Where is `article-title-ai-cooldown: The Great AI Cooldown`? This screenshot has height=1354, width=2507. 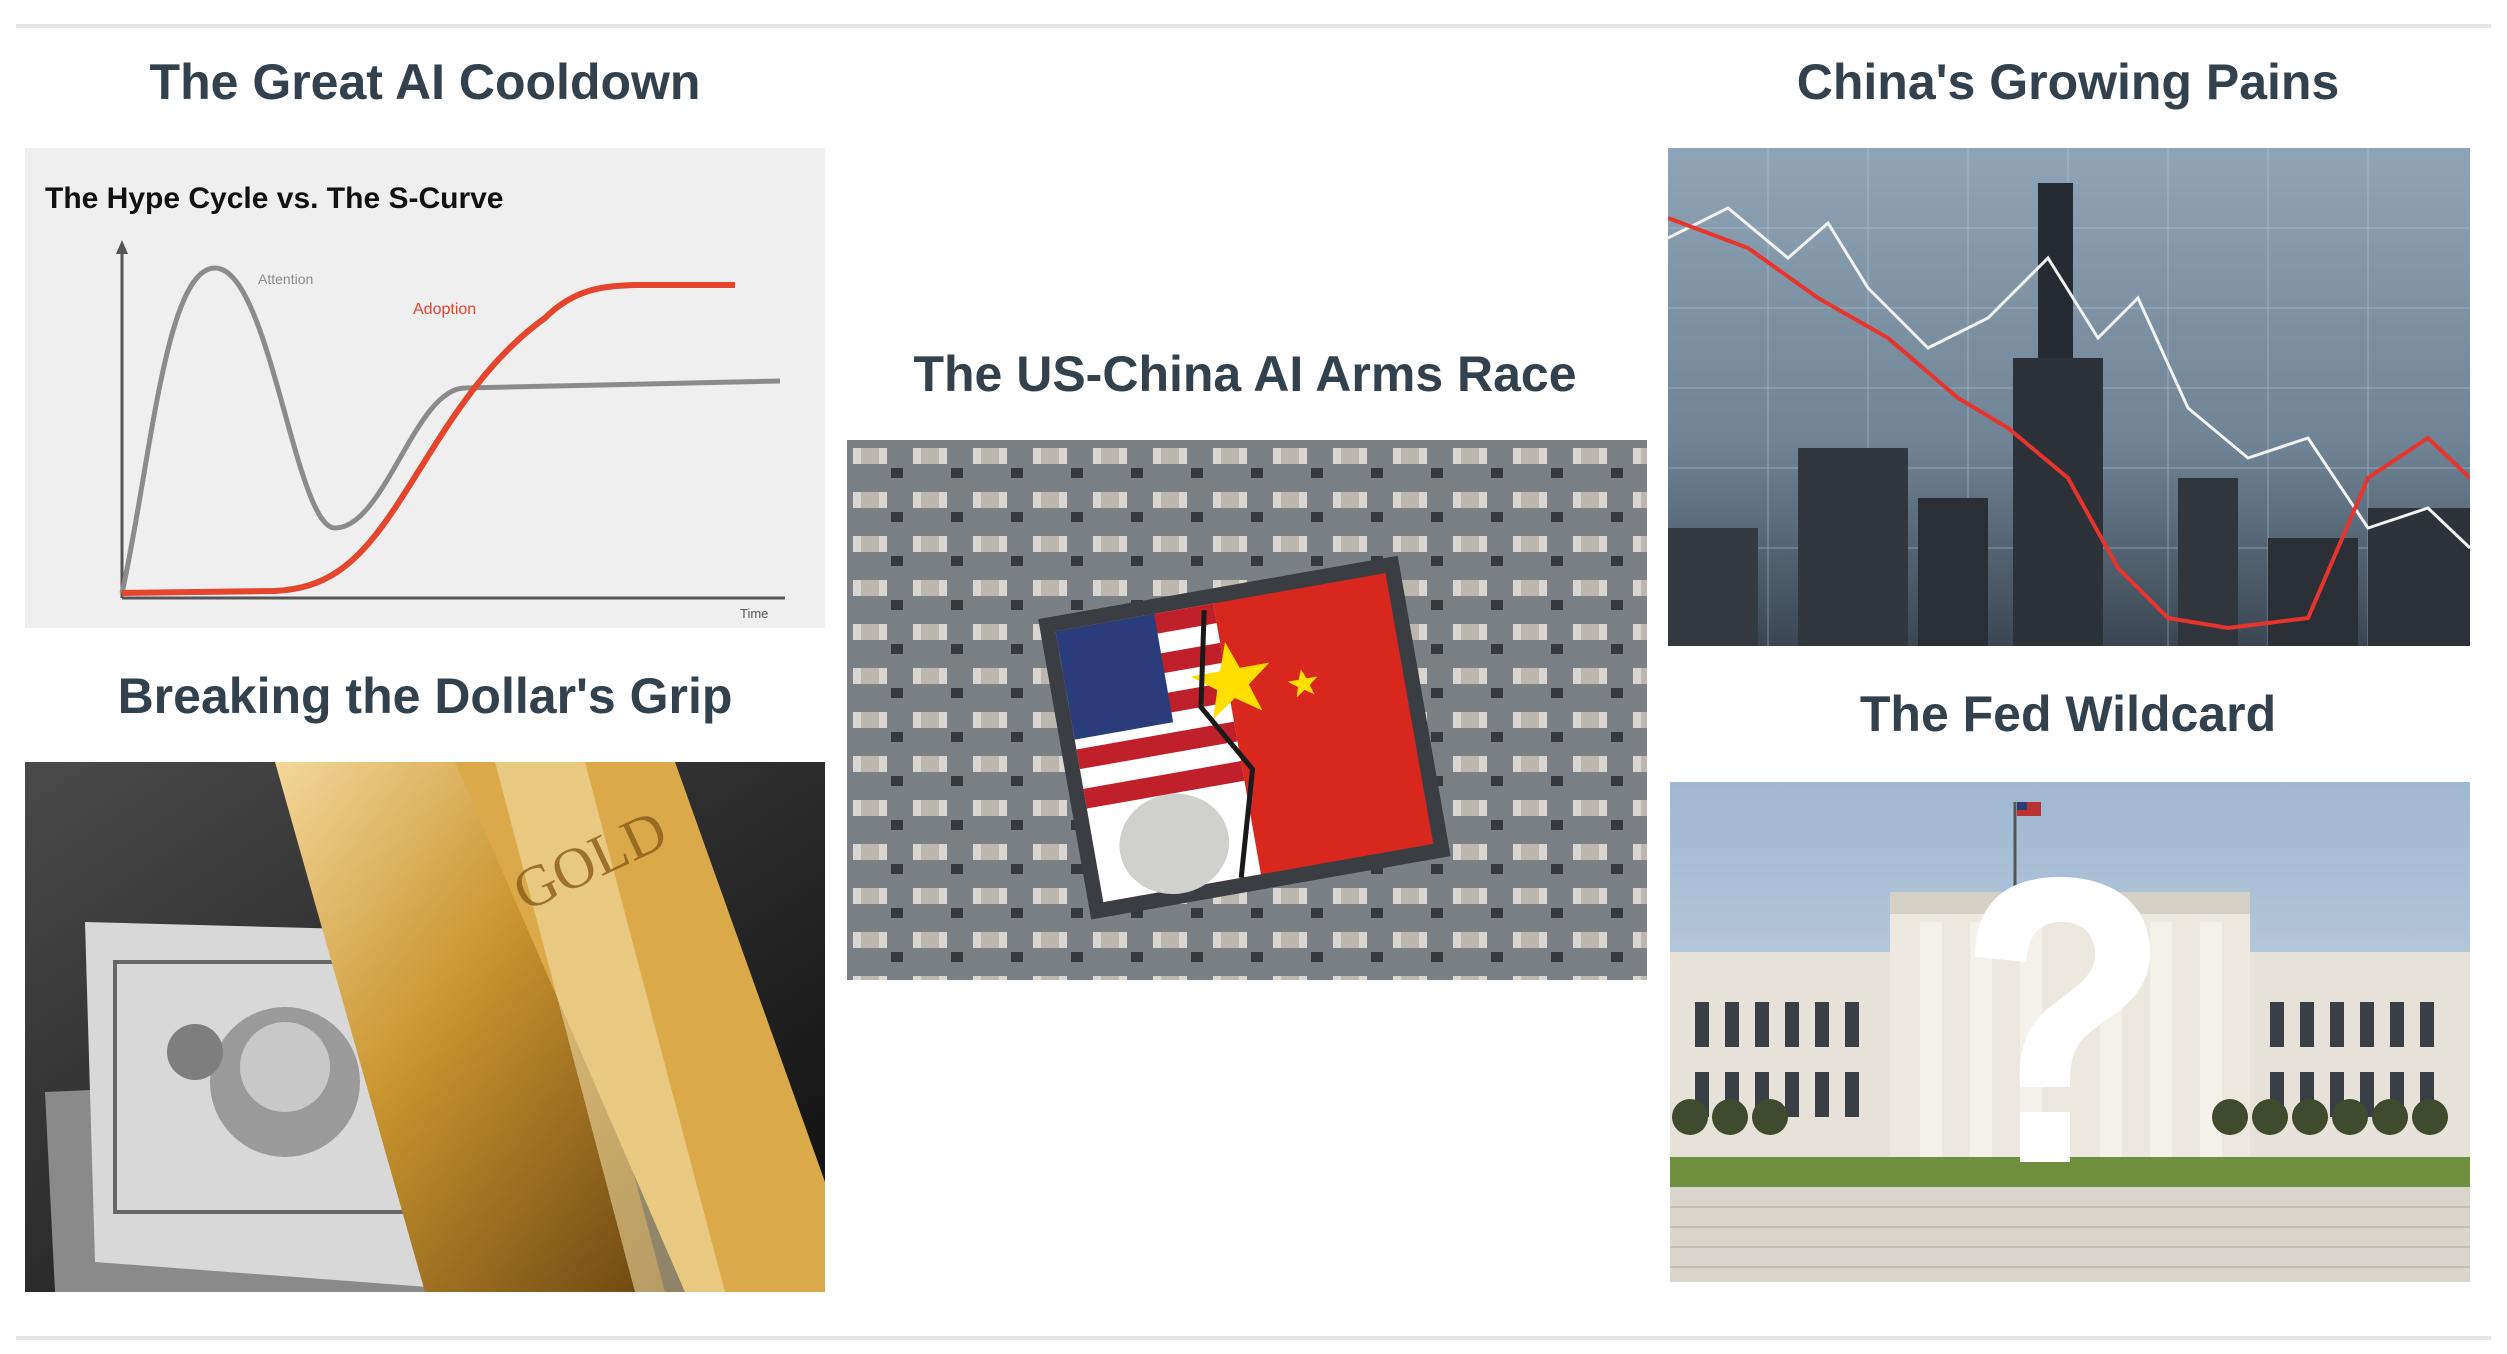
article-title-ai-cooldown: The Great AI Cooldown is located at coordinates (425, 82).